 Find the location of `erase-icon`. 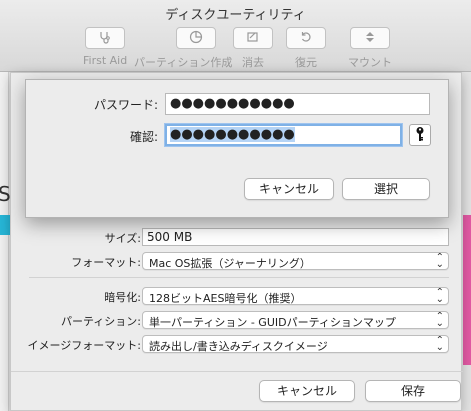

erase-icon is located at coordinates (253, 38).